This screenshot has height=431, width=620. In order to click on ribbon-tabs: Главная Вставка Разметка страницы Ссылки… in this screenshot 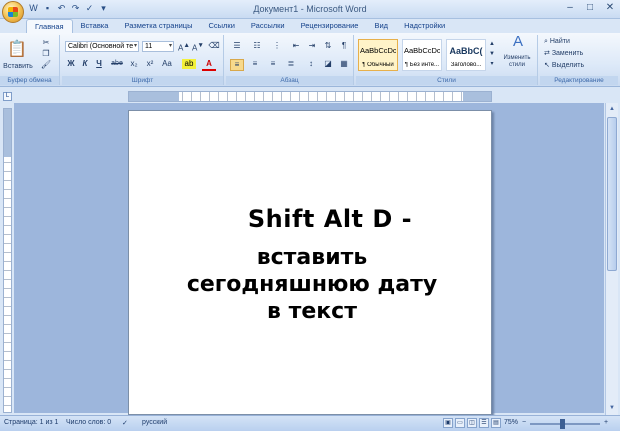, I will do `click(239, 26)`.